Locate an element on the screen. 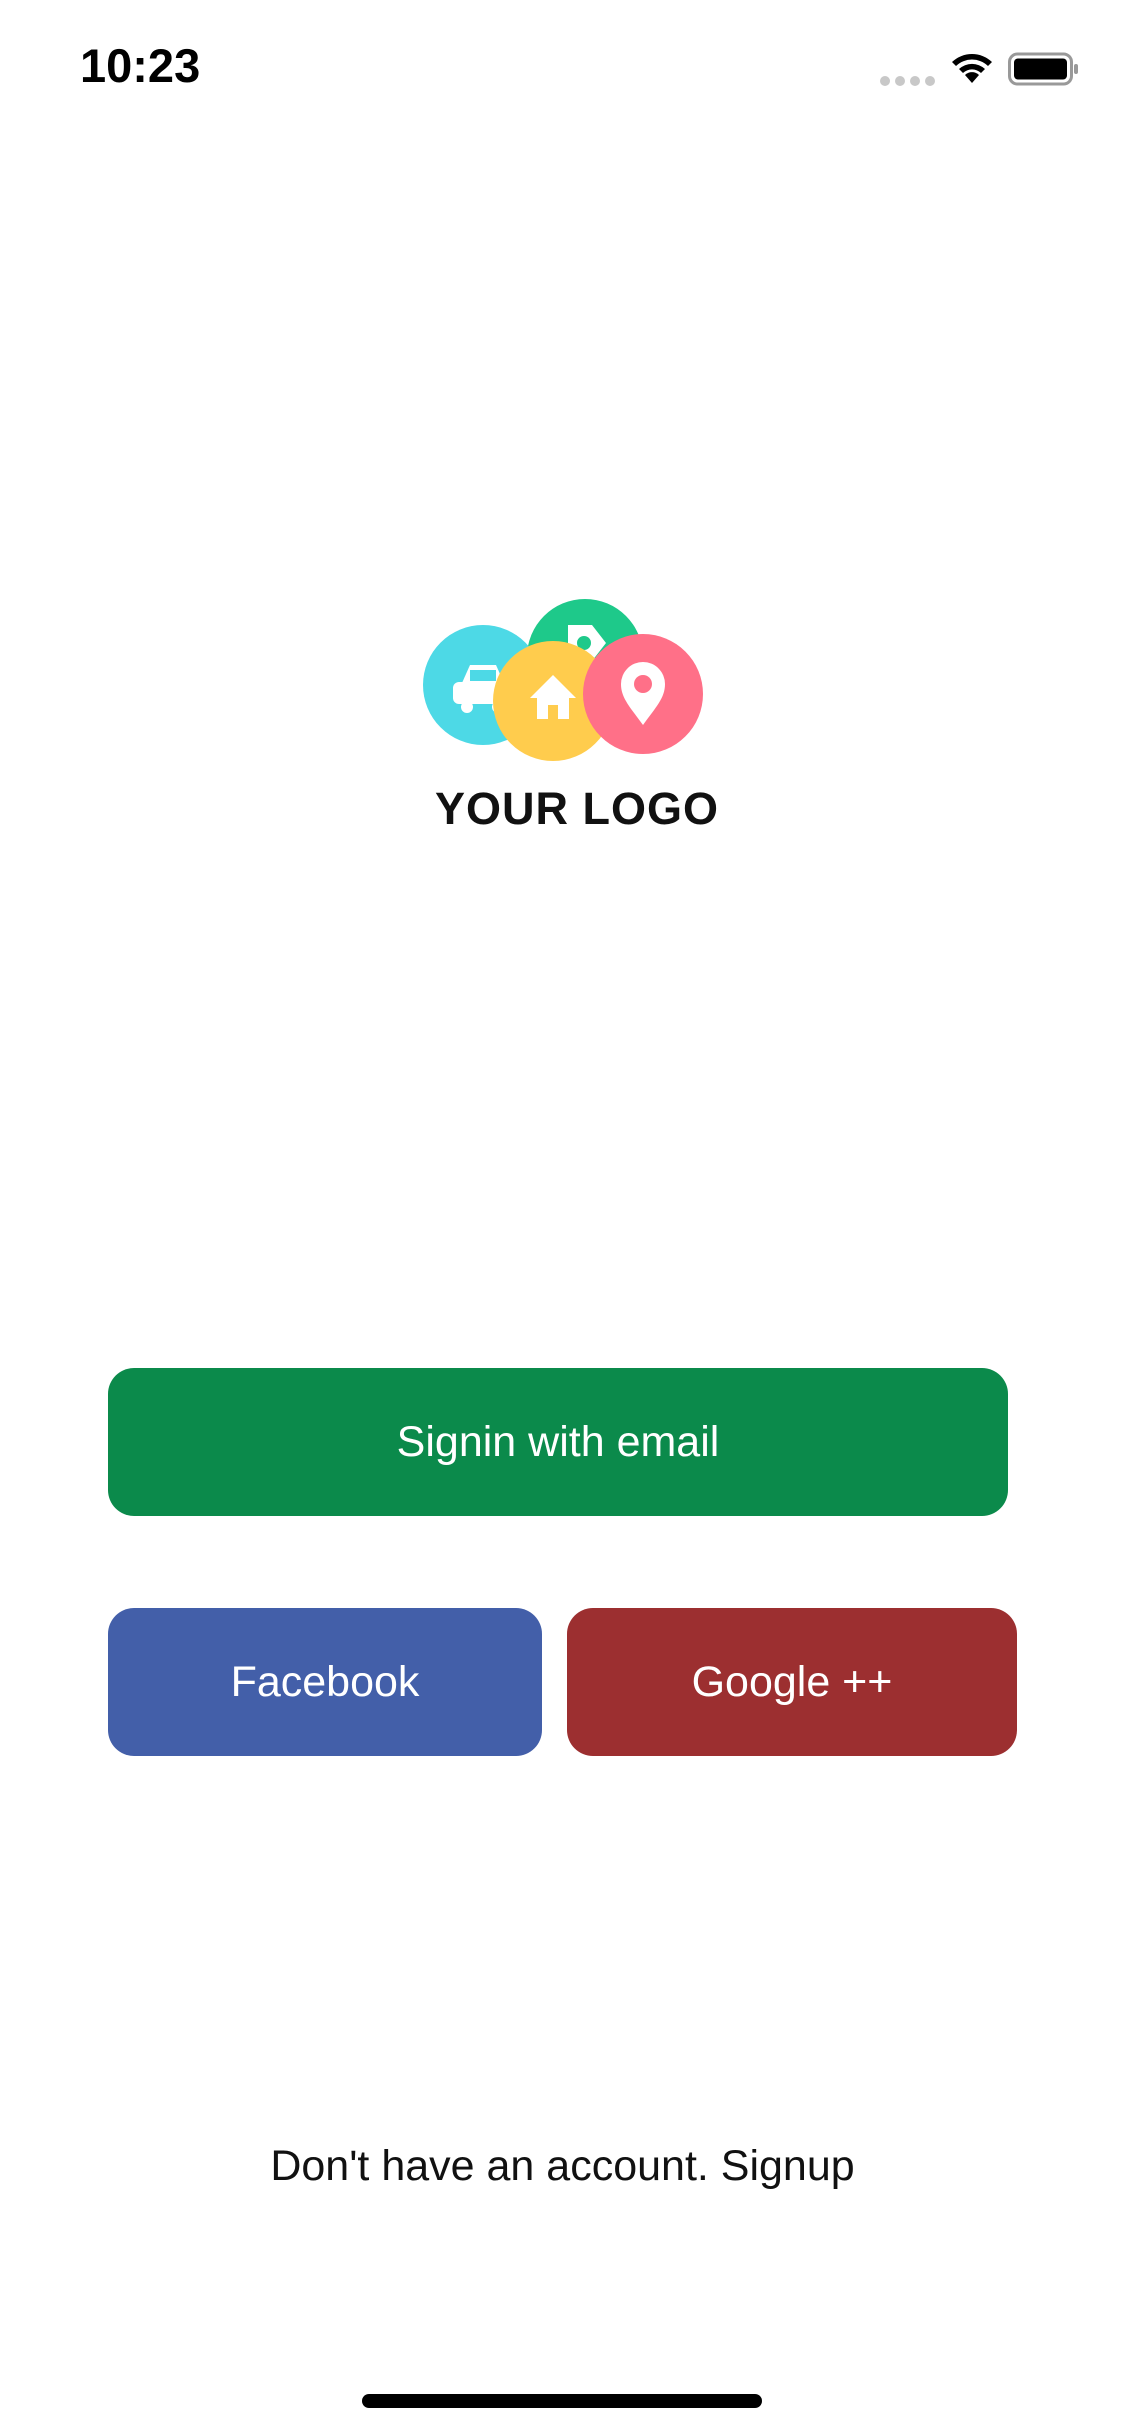  google-label: Google ++ is located at coordinates (792, 1681).